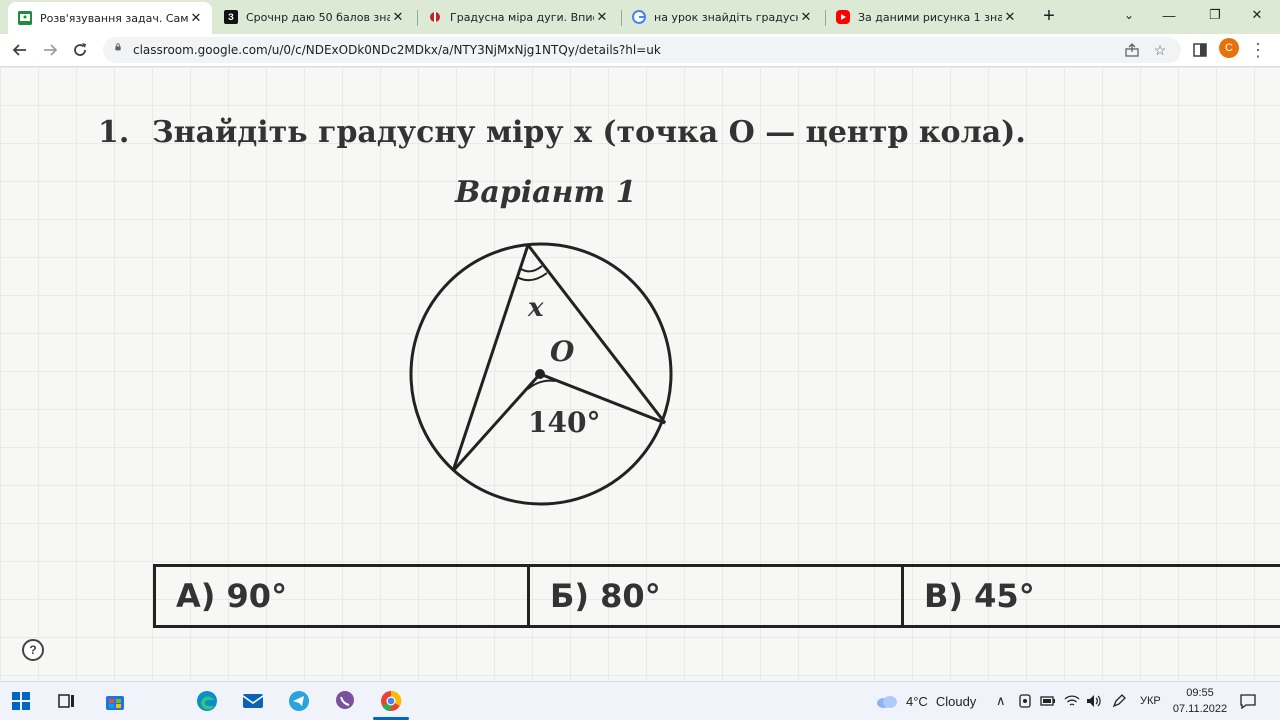 This screenshot has width=1280, height=720. What do you see at coordinates (435, 17) in the screenshot?
I see `site-icon` at bounding box center [435, 17].